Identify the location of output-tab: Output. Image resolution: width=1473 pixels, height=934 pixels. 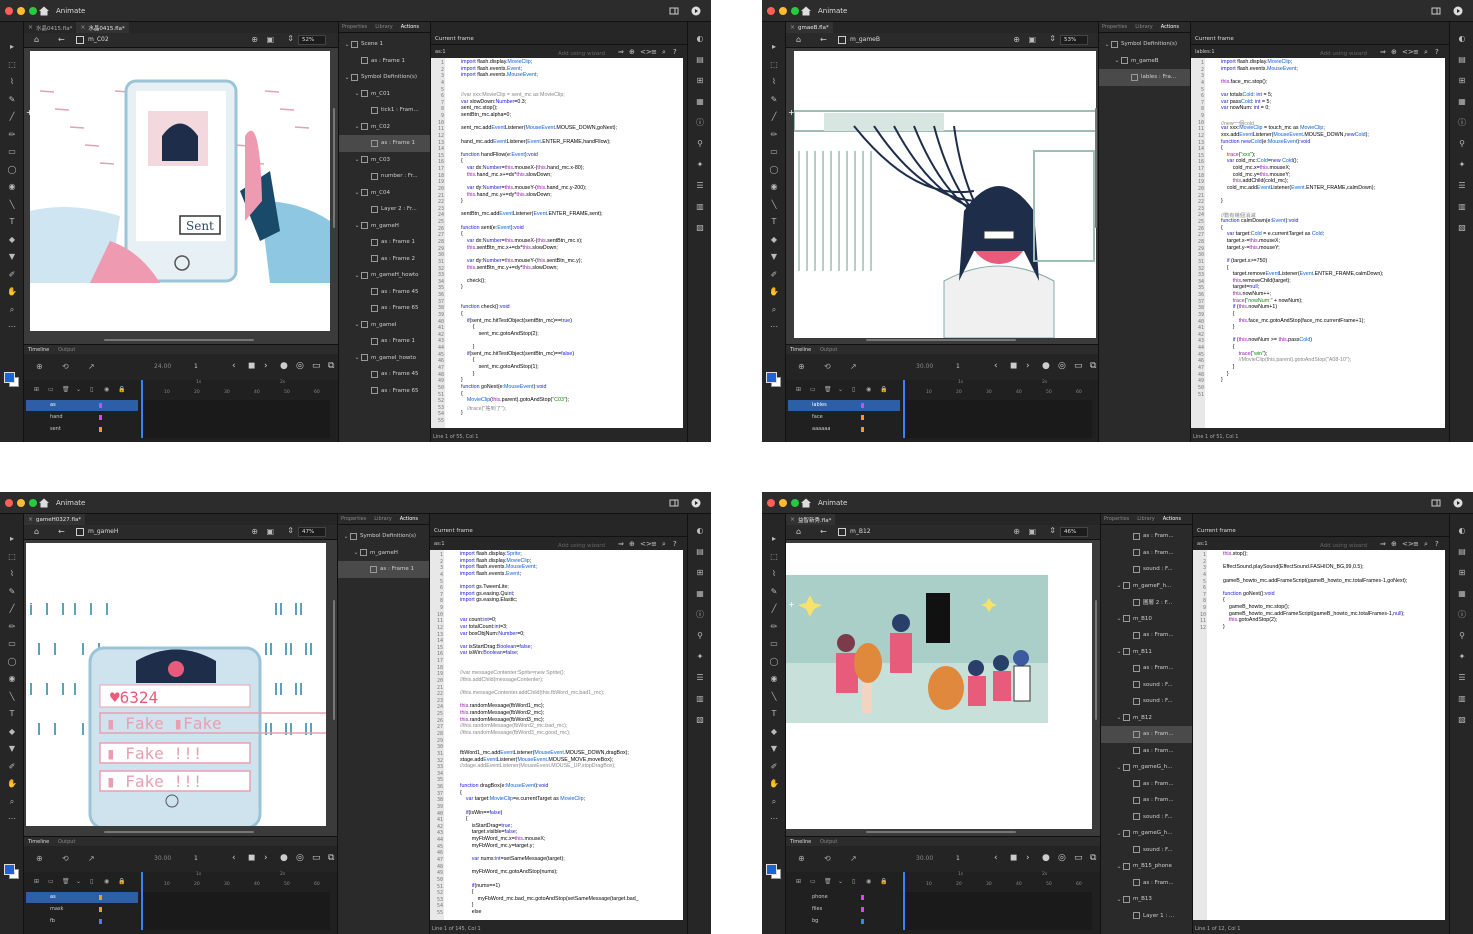
(66, 842).